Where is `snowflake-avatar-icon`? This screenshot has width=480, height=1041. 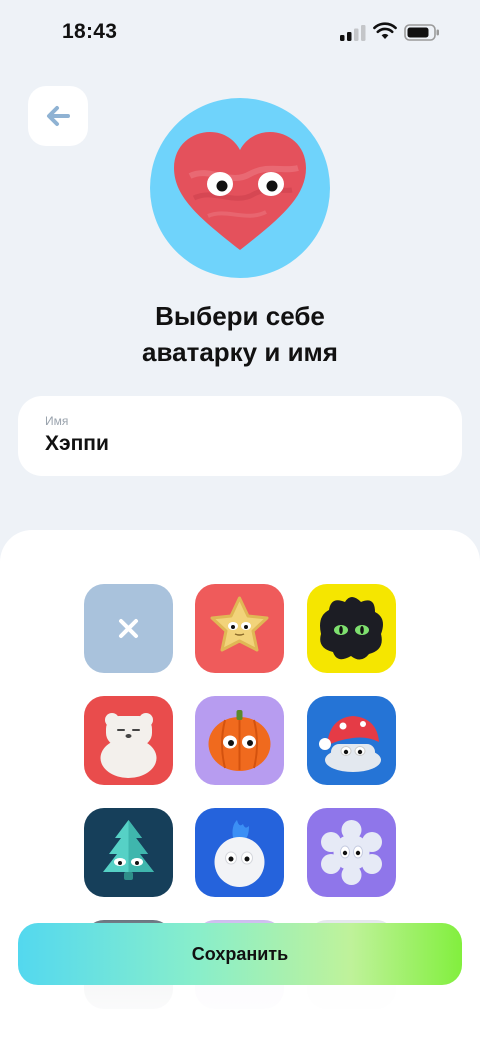 snowflake-avatar-icon is located at coordinates (351, 852).